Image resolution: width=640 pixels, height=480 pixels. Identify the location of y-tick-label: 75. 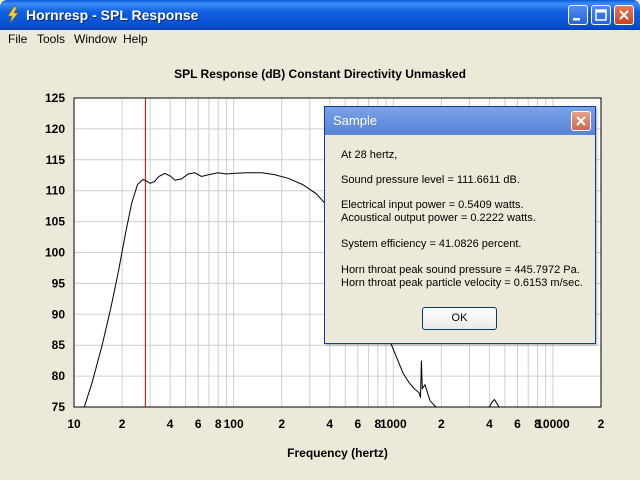
(59, 407).